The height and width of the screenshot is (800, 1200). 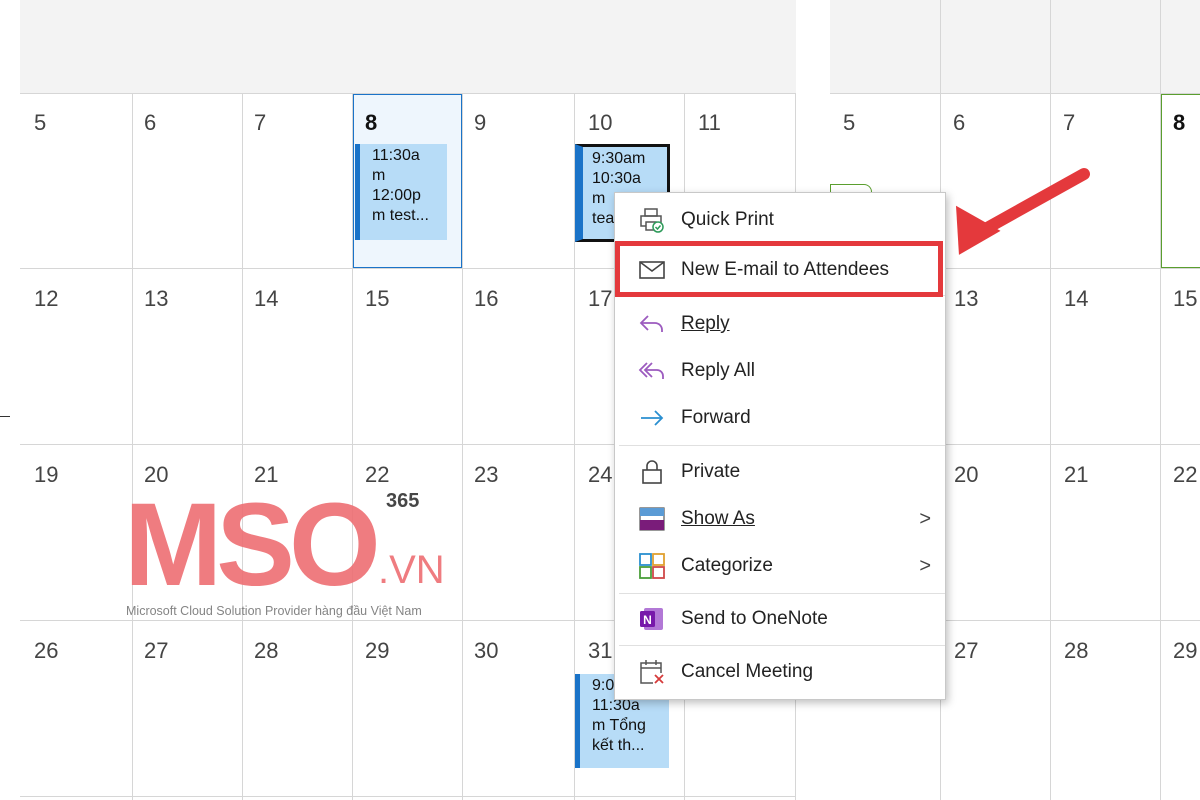 What do you see at coordinates (600, 475) in the screenshot?
I see `day-number: 24` at bounding box center [600, 475].